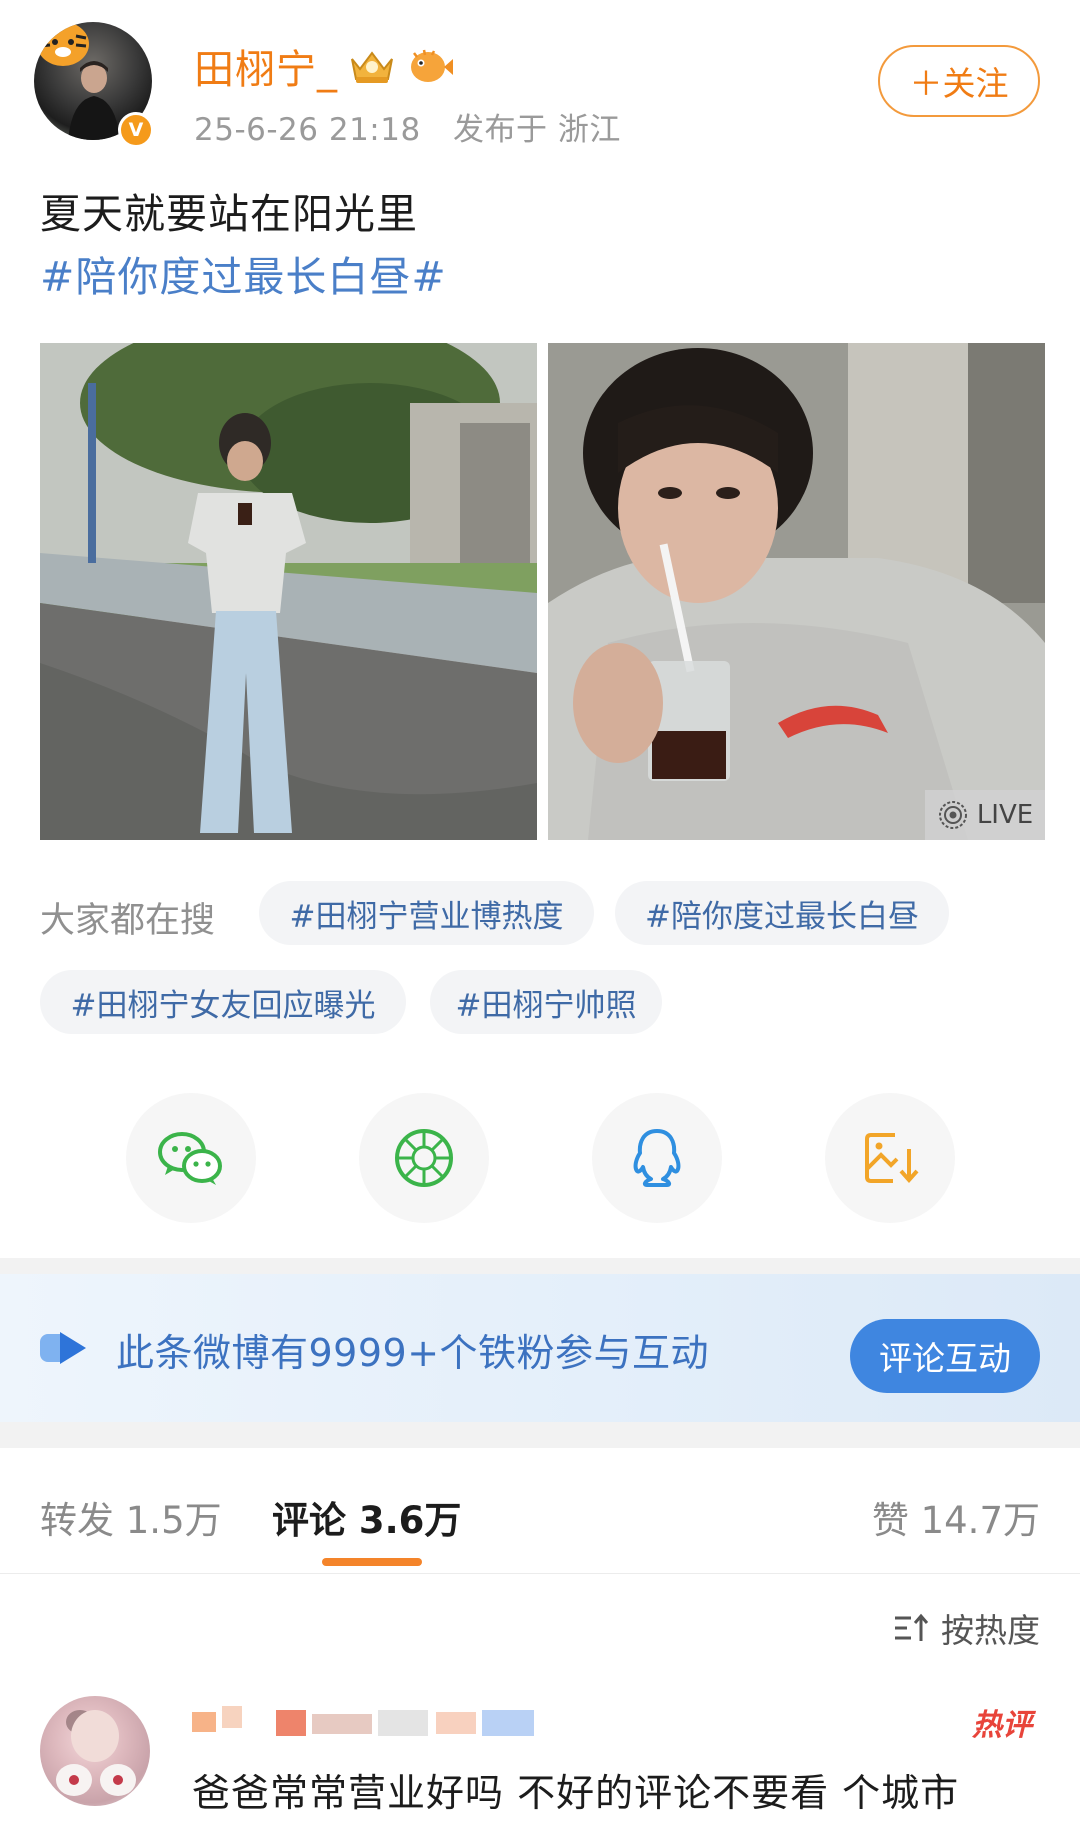 Image resolution: width=1080 pixels, height=1824 pixels. What do you see at coordinates (912, 1627) in the screenshot?
I see `sort-icon` at bounding box center [912, 1627].